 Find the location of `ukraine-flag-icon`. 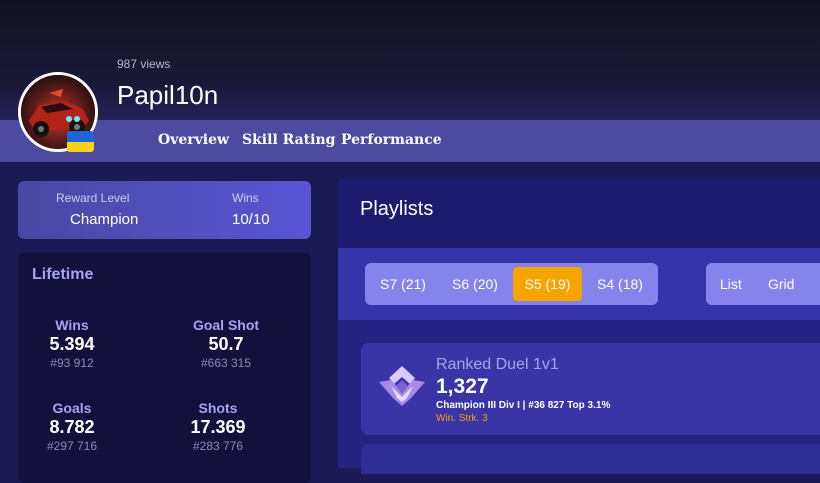

ukraine-flag-icon is located at coordinates (80, 141).